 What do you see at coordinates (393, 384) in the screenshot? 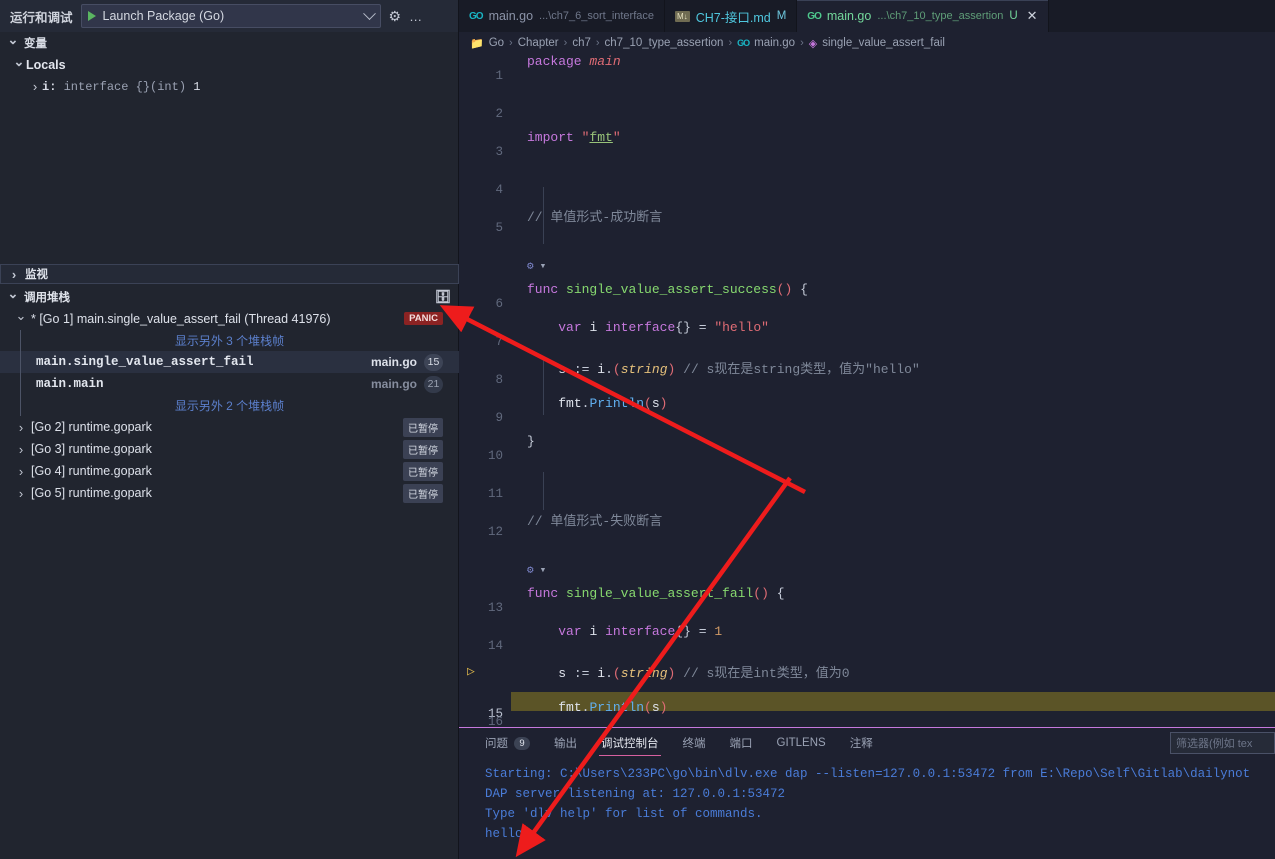
I see `frame-source-file: main.go` at bounding box center [393, 384].